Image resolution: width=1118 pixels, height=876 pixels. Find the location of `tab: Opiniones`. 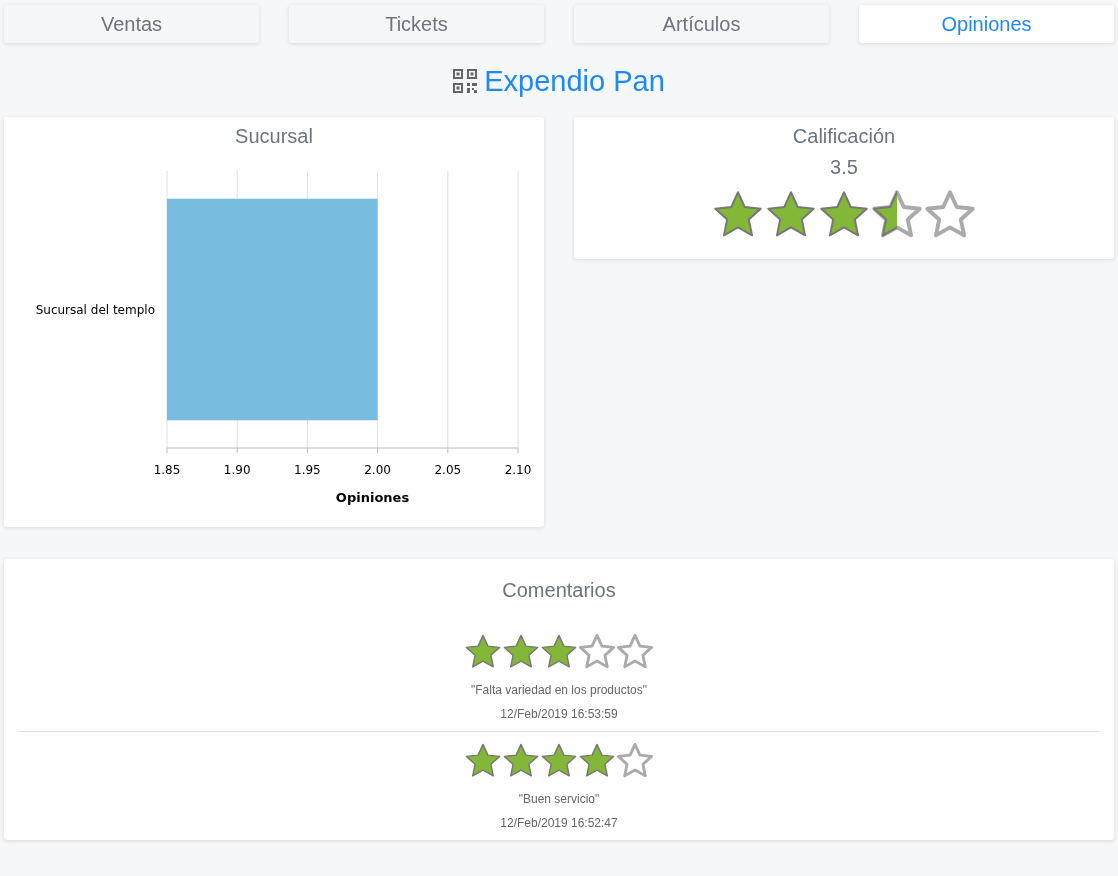

tab: Opiniones is located at coordinates (986, 24).